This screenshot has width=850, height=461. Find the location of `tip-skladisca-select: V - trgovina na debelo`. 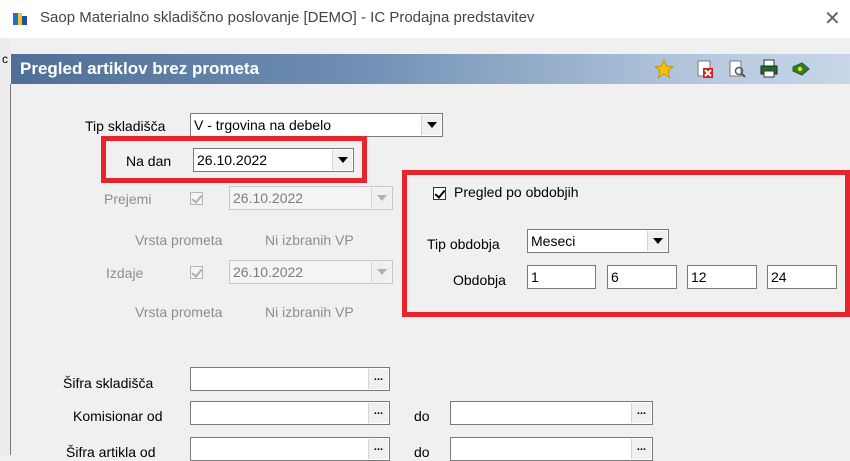

tip-skladisca-select: V - trgovina na debelo is located at coordinates (316, 125).